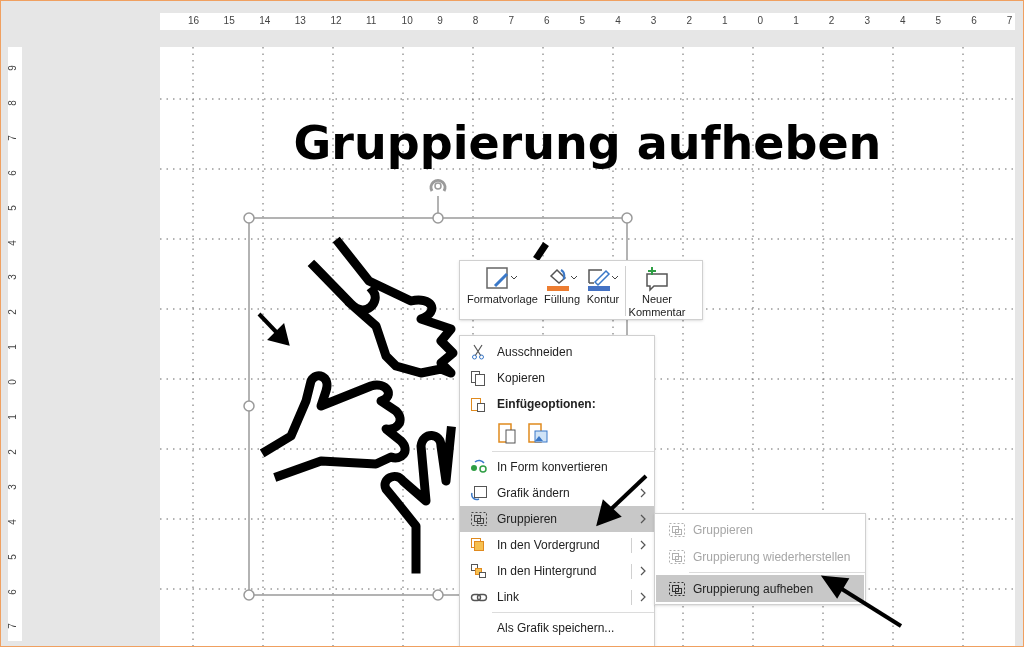 The height and width of the screenshot is (647, 1024). What do you see at coordinates (557, 404) in the screenshot?
I see `menu-heading: Einfügeoptionen:` at bounding box center [557, 404].